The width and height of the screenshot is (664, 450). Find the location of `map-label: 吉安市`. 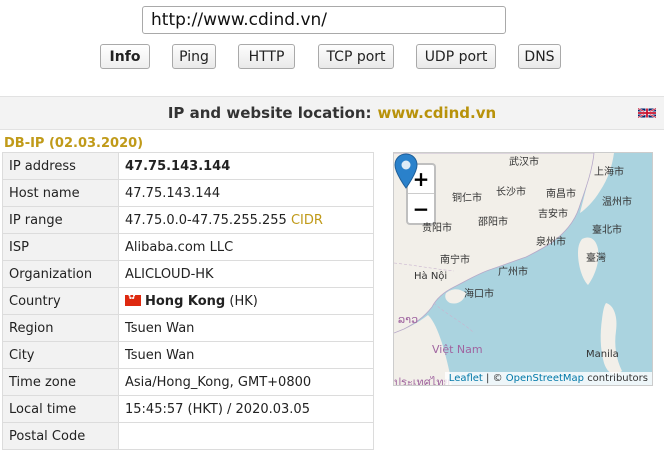

map-label: 吉安市 is located at coordinates (553, 214).